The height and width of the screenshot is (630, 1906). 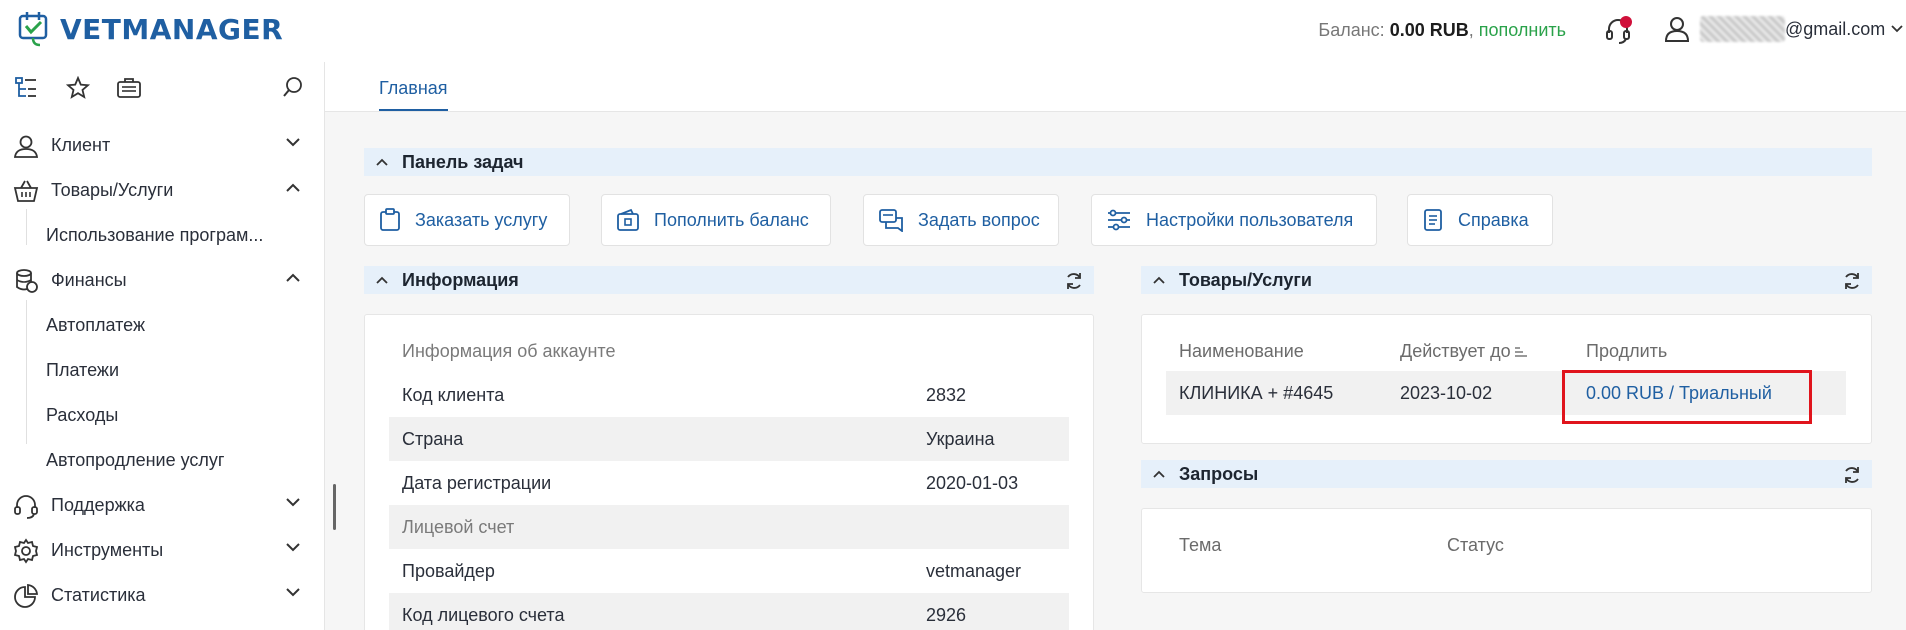 What do you see at coordinates (1521, 352) in the screenshot?
I see `sort-icon` at bounding box center [1521, 352].